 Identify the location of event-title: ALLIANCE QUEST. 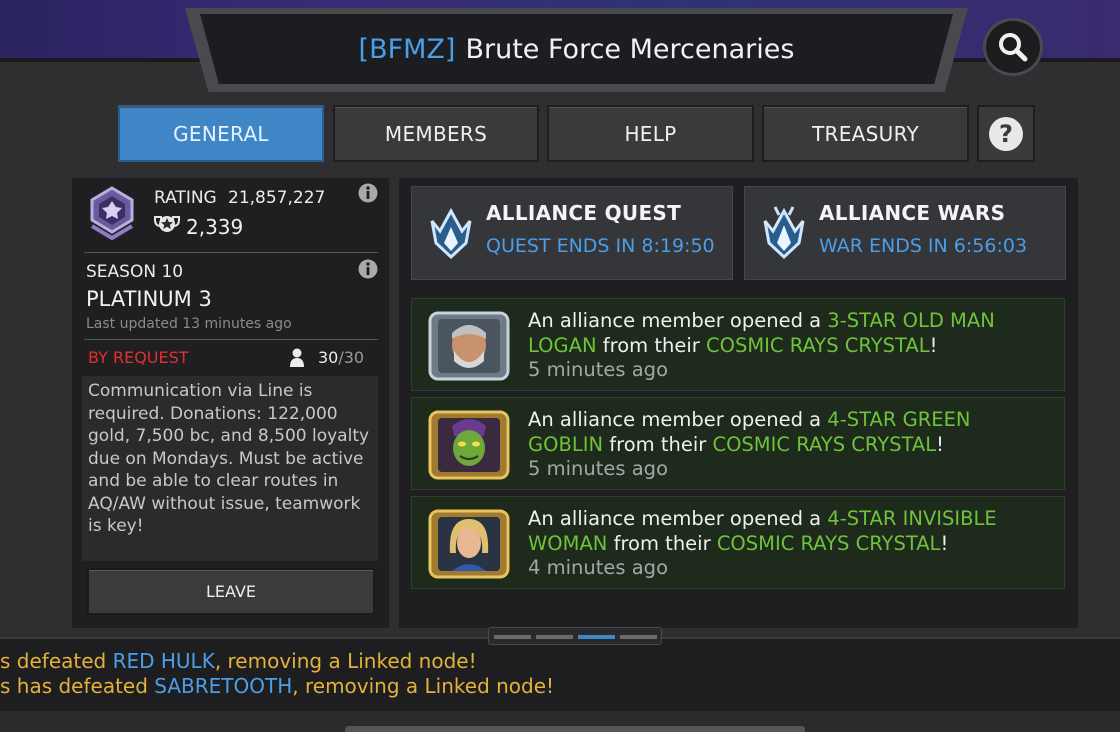
(584, 213).